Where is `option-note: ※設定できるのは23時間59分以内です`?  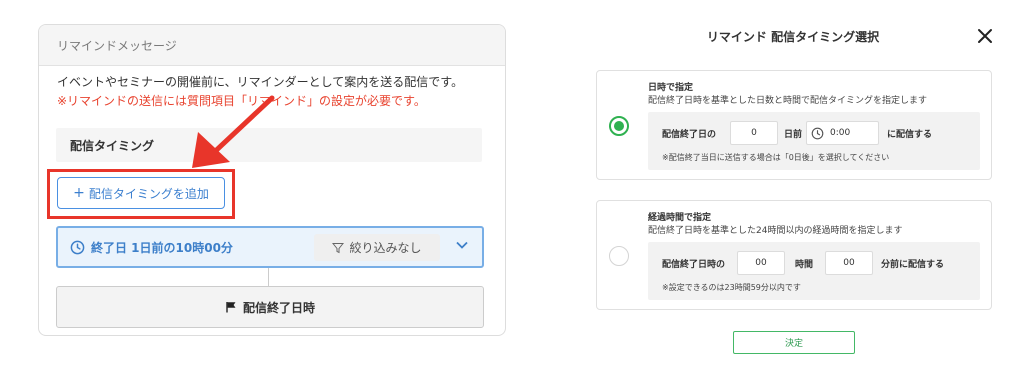
option-note: ※設定できるのは23時間59分以内です is located at coordinates (731, 287).